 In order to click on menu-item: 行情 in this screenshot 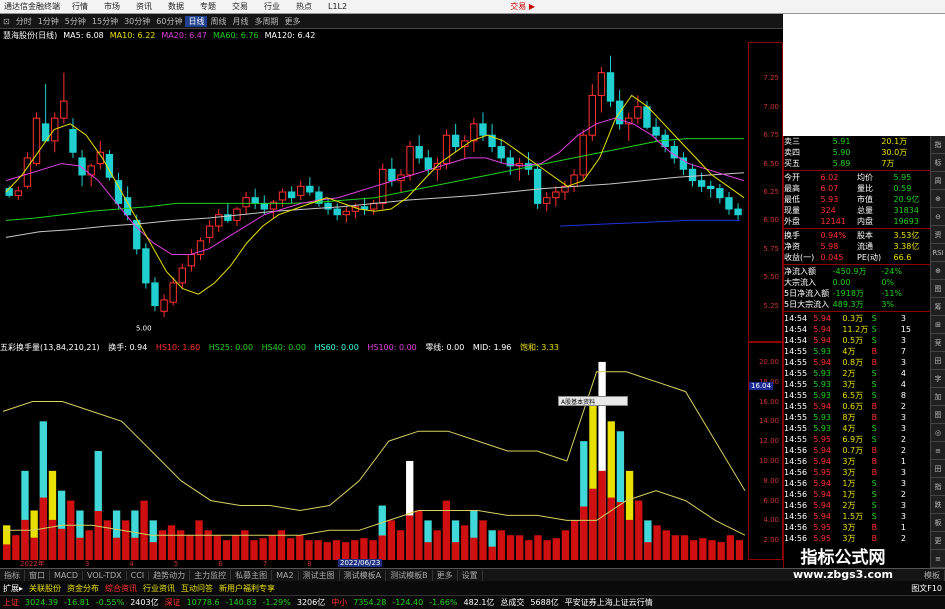, I will do `click(80, 6)`.